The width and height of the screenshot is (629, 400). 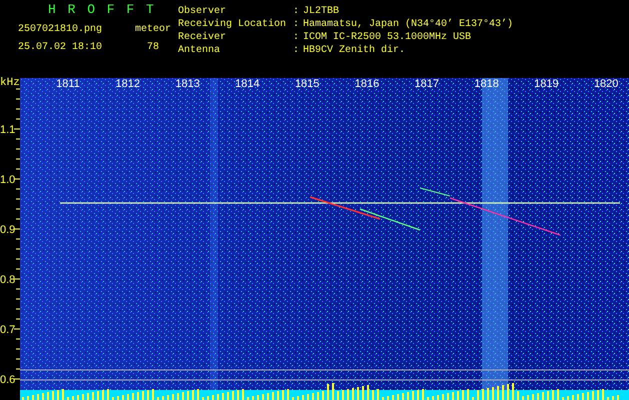 I want to click on x-tick-label: 1811, so click(x=68, y=84).